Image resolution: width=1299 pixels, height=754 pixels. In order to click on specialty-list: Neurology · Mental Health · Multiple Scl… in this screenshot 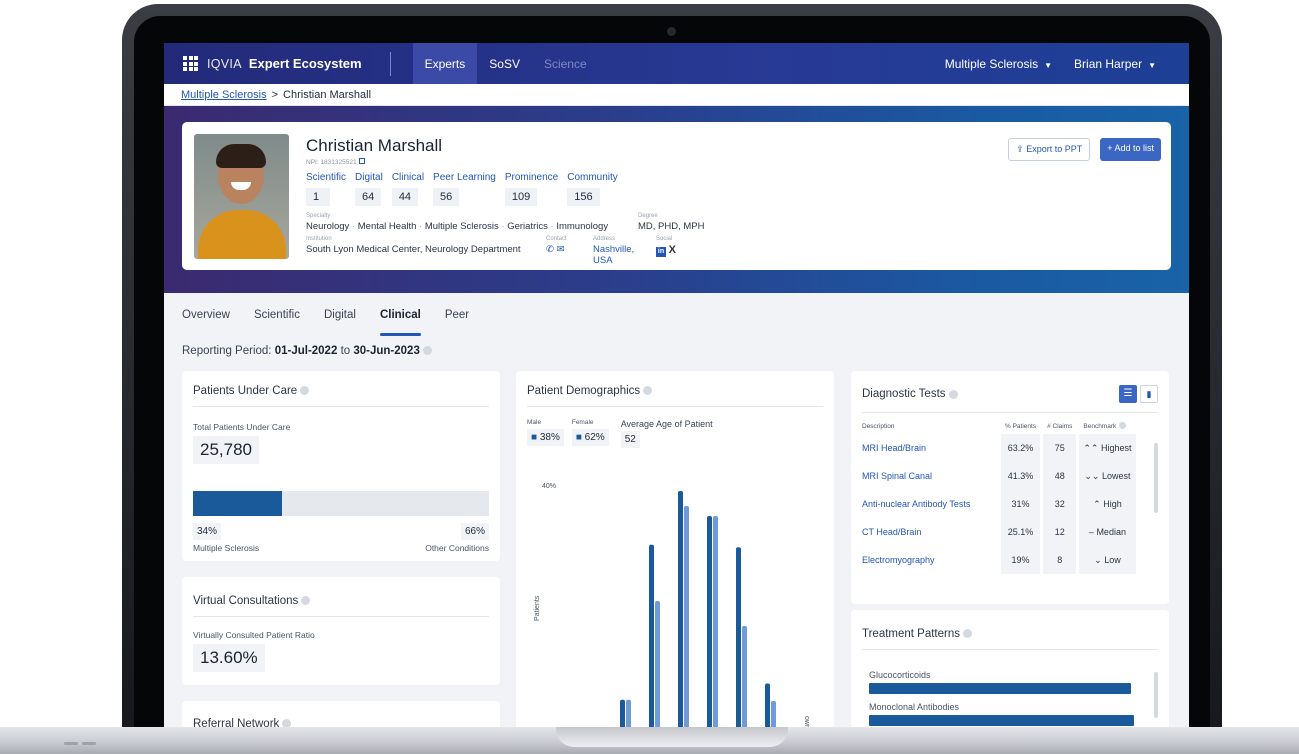, I will do `click(457, 226)`.